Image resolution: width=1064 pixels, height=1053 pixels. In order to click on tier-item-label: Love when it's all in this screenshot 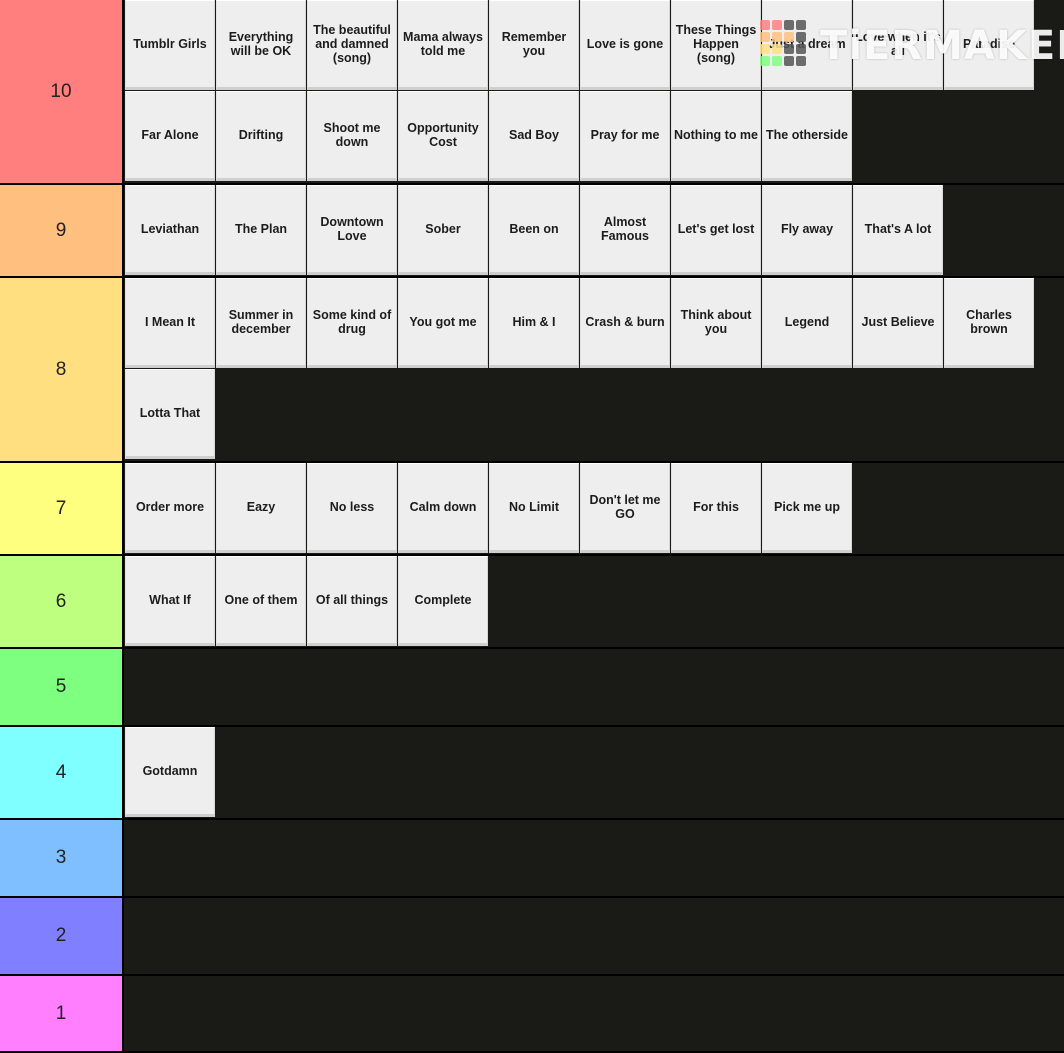, I will do `click(898, 44)`.